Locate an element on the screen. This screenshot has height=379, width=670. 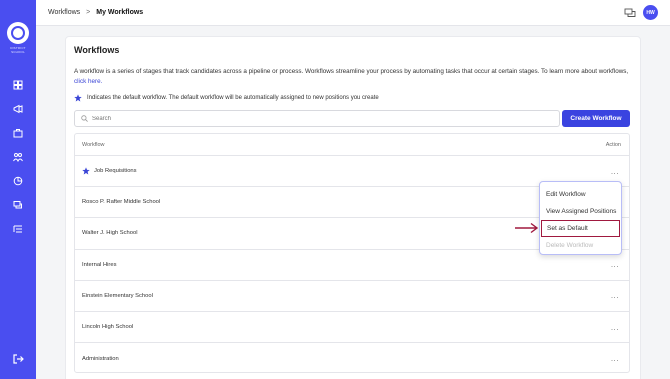
chart-icon is located at coordinates (18, 180).